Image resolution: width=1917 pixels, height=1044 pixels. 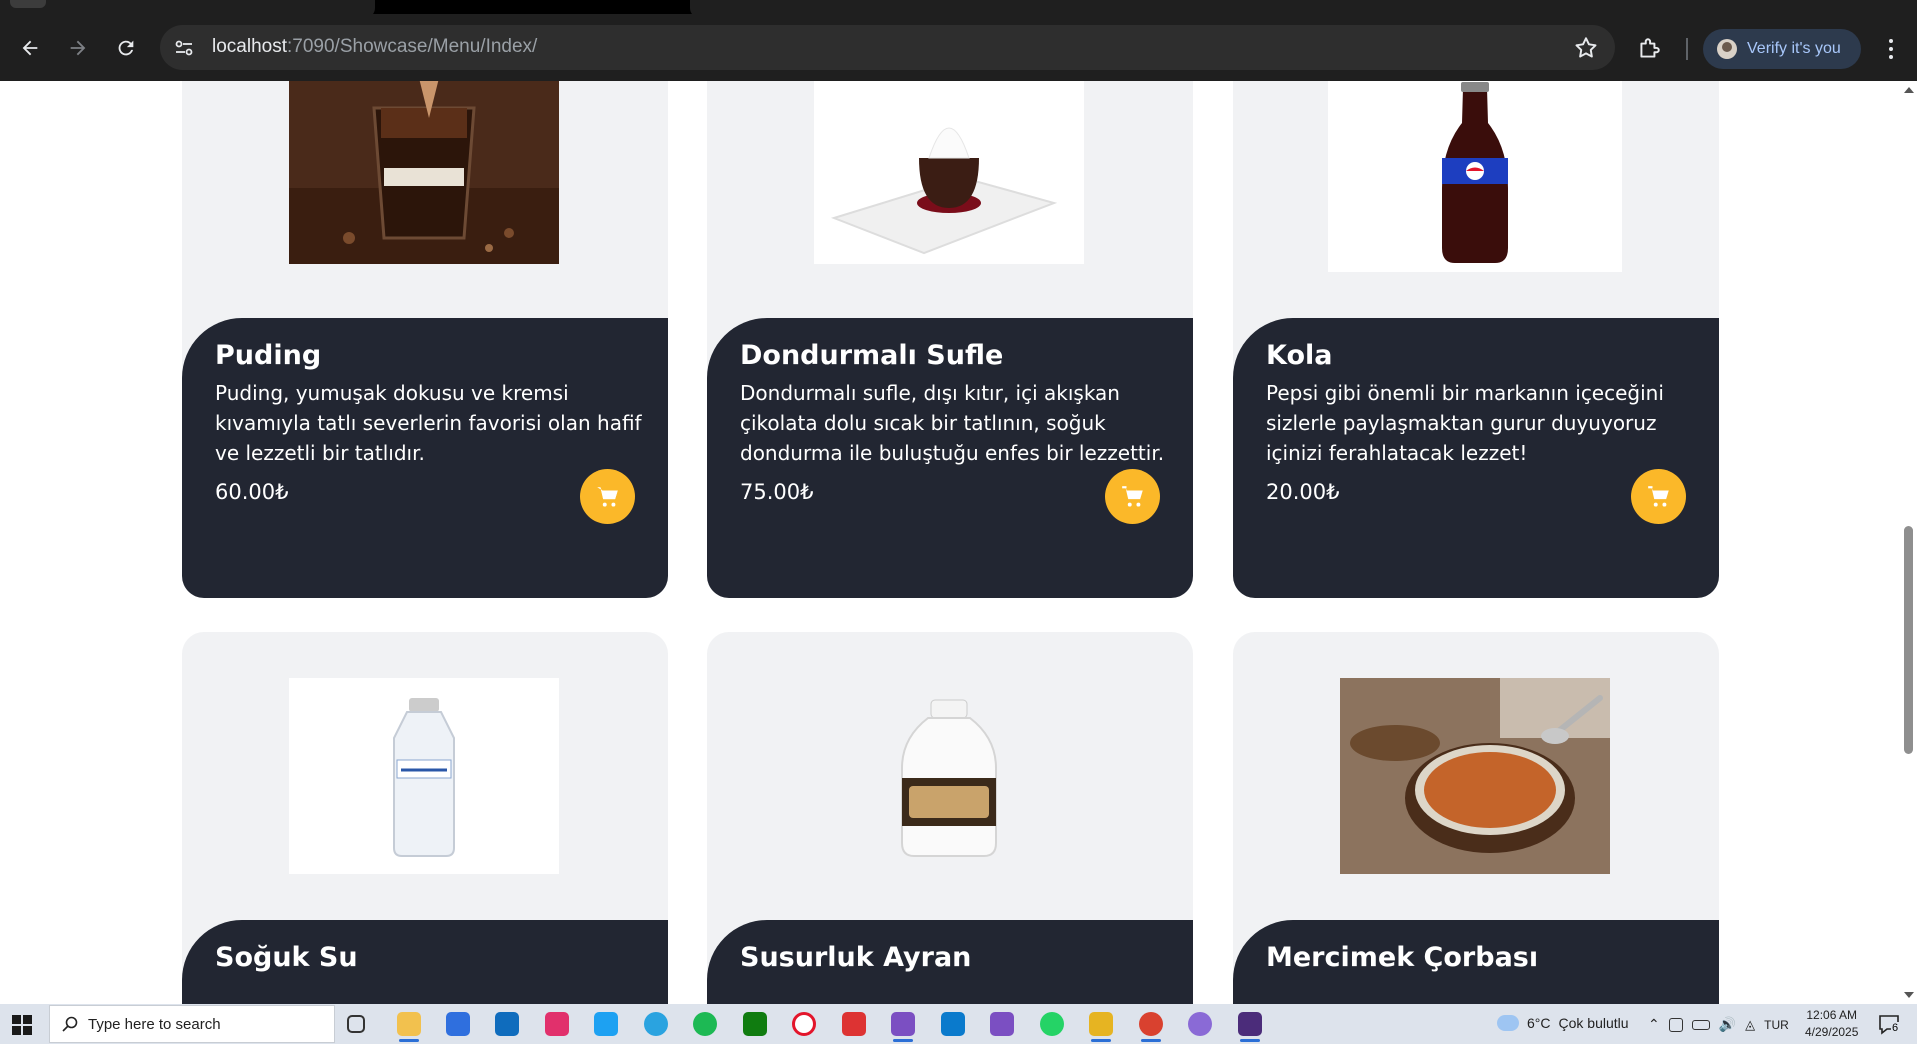 I want to click on windows-start-icon, so click(x=22, y=1025).